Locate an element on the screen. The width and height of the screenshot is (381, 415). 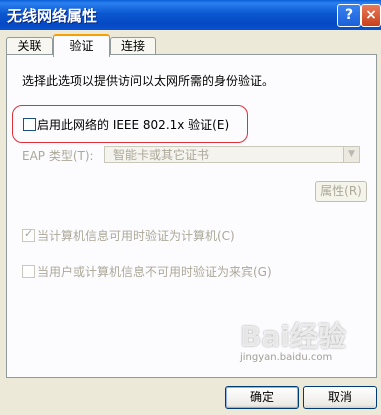
eap-type-label: EAP 类型(T): is located at coordinates (58, 156).